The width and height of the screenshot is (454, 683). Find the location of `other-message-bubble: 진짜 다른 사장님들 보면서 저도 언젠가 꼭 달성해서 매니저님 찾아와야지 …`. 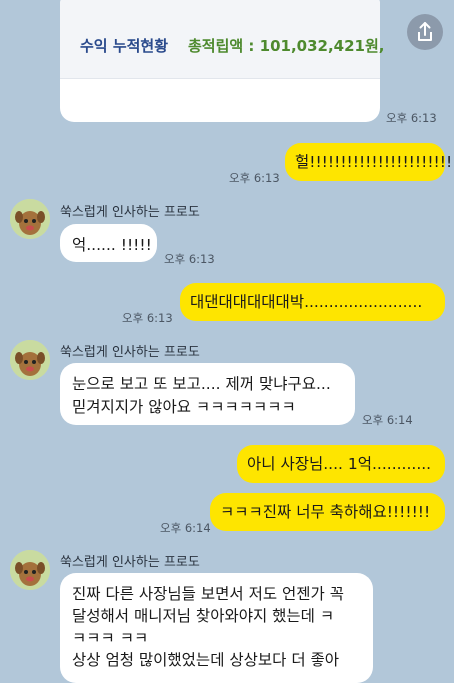

other-message-bubble: 진짜 다른 사장님들 보면서 저도 언젠가 꼭 달성해서 매니저님 찾아와야지 … is located at coordinates (216, 628).